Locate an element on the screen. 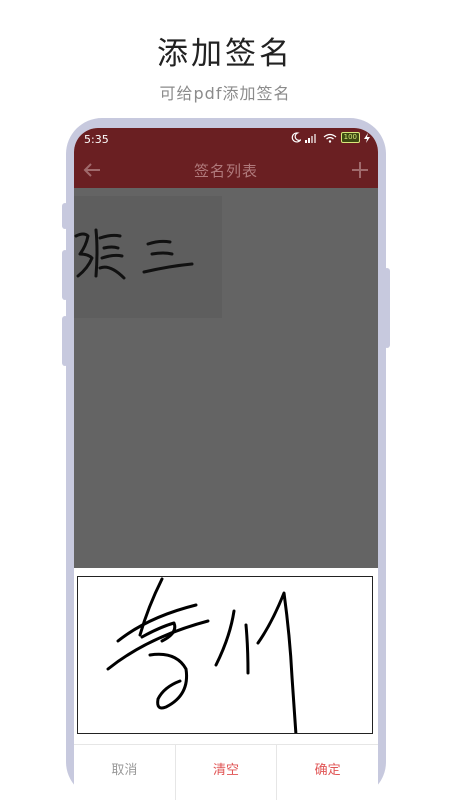 The height and width of the screenshot is (800, 450). status-time: 5:35 is located at coordinates (96, 139).